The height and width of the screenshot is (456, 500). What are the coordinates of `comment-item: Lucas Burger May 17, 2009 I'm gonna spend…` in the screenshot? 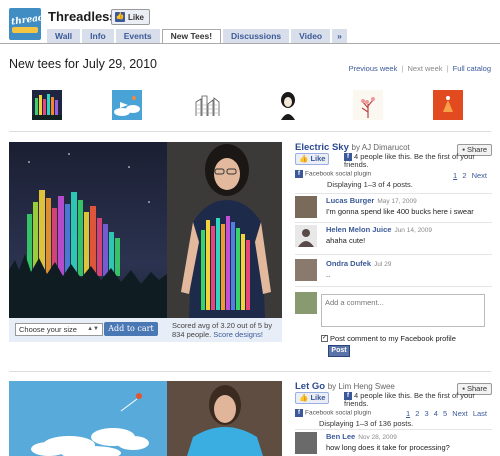 It's located at (393, 209).